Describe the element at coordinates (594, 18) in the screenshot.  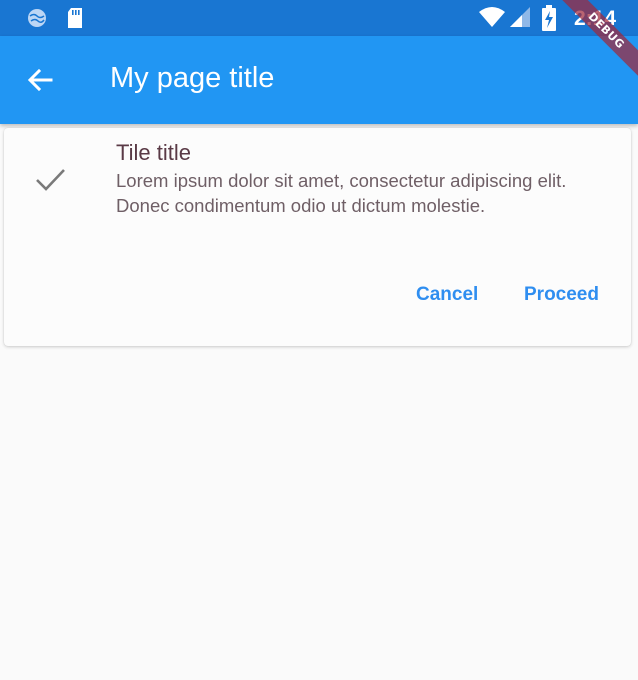
I see `status-time: 2:14` at that location.